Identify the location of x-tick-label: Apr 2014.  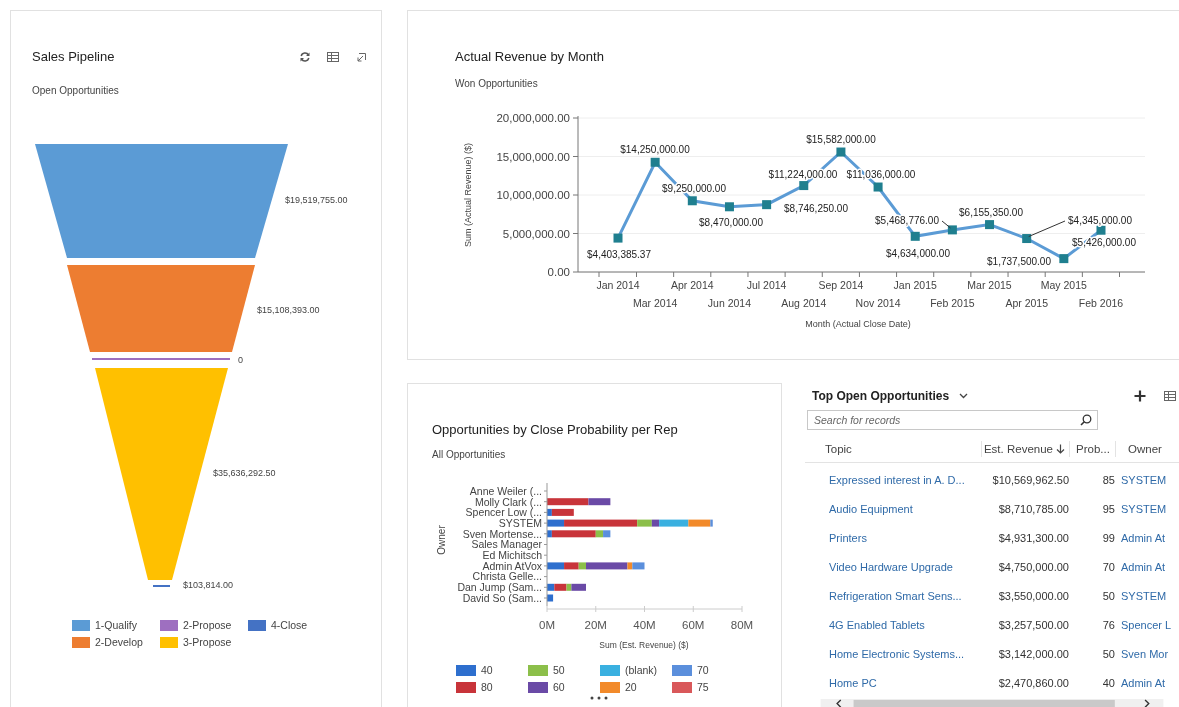
(692, 285).